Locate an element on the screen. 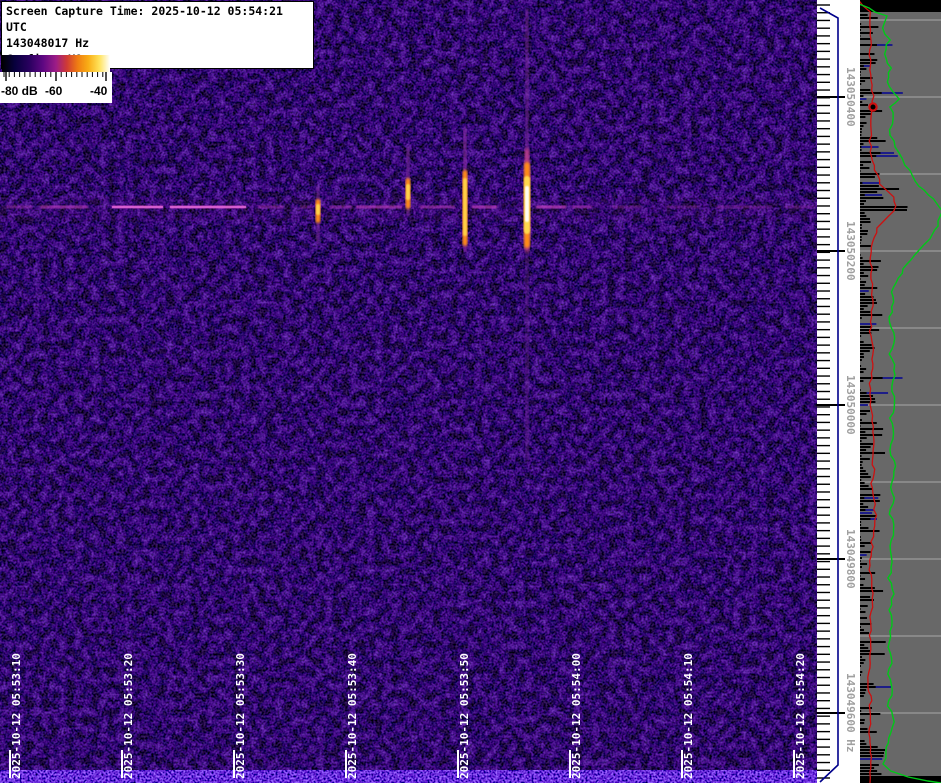  time-label: 2025-10-12 05:53:10 is located at coordinates (16, 716).